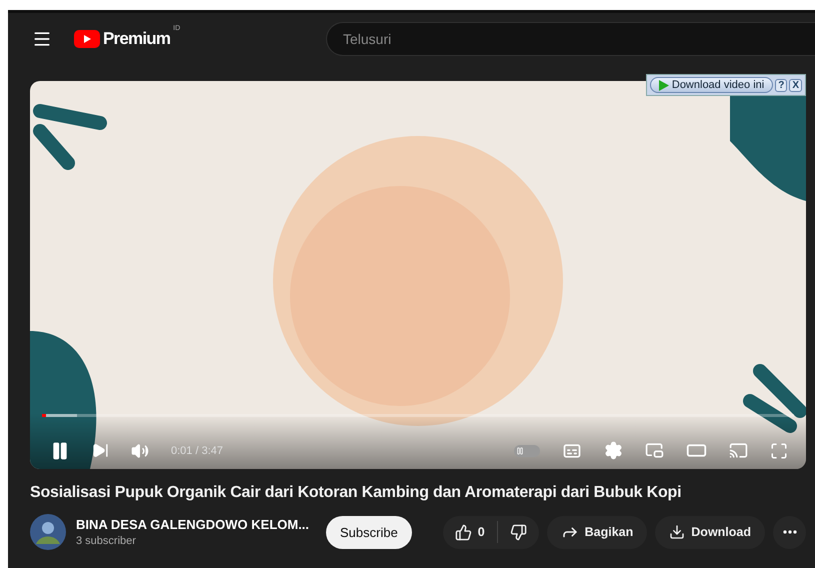 The image size is (815, 568). What do you see at coordinates (677, 532) in the screenshot?
I see `download-icon` at bounding box center [677, 532].